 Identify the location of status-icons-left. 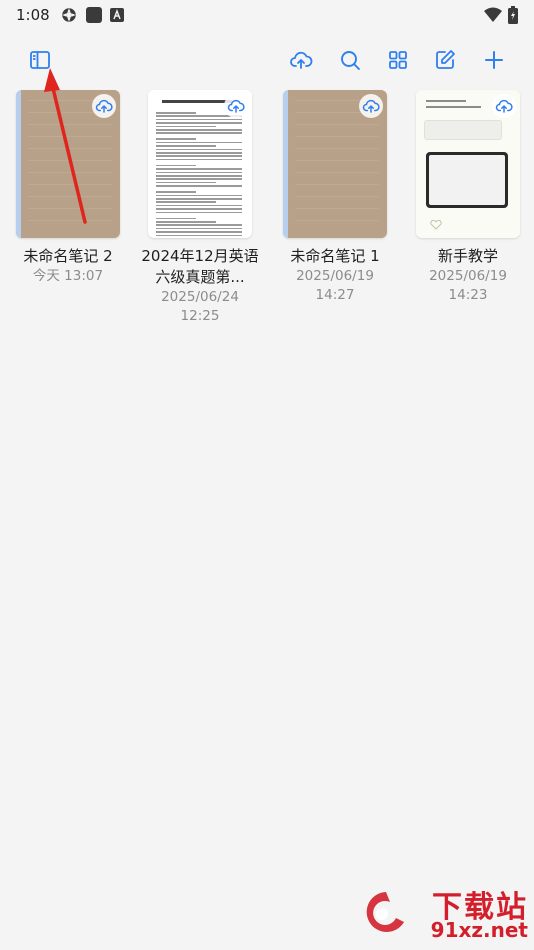
(92, 15).